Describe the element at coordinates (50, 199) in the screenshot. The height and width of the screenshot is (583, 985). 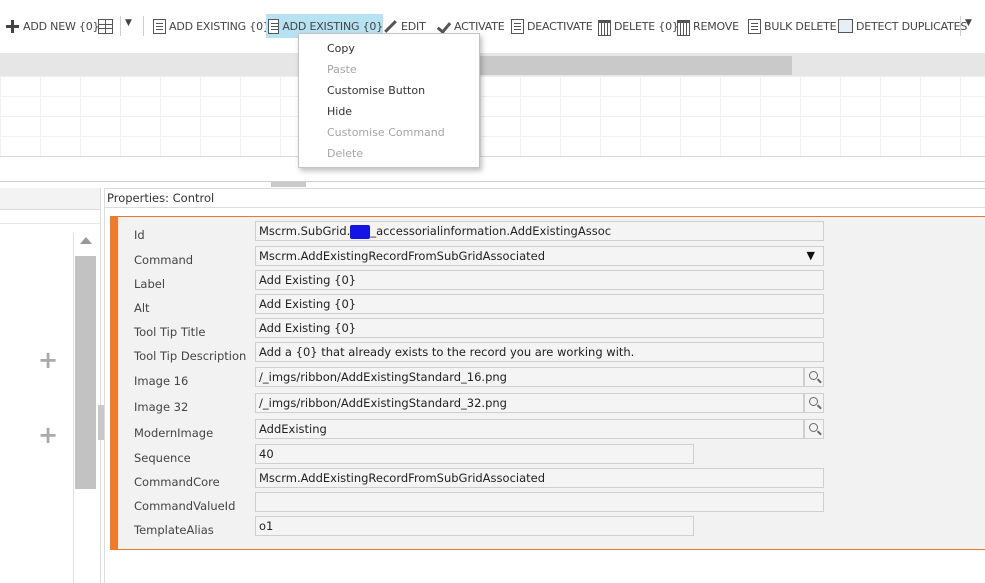
I see `left-panel-header` at that location.